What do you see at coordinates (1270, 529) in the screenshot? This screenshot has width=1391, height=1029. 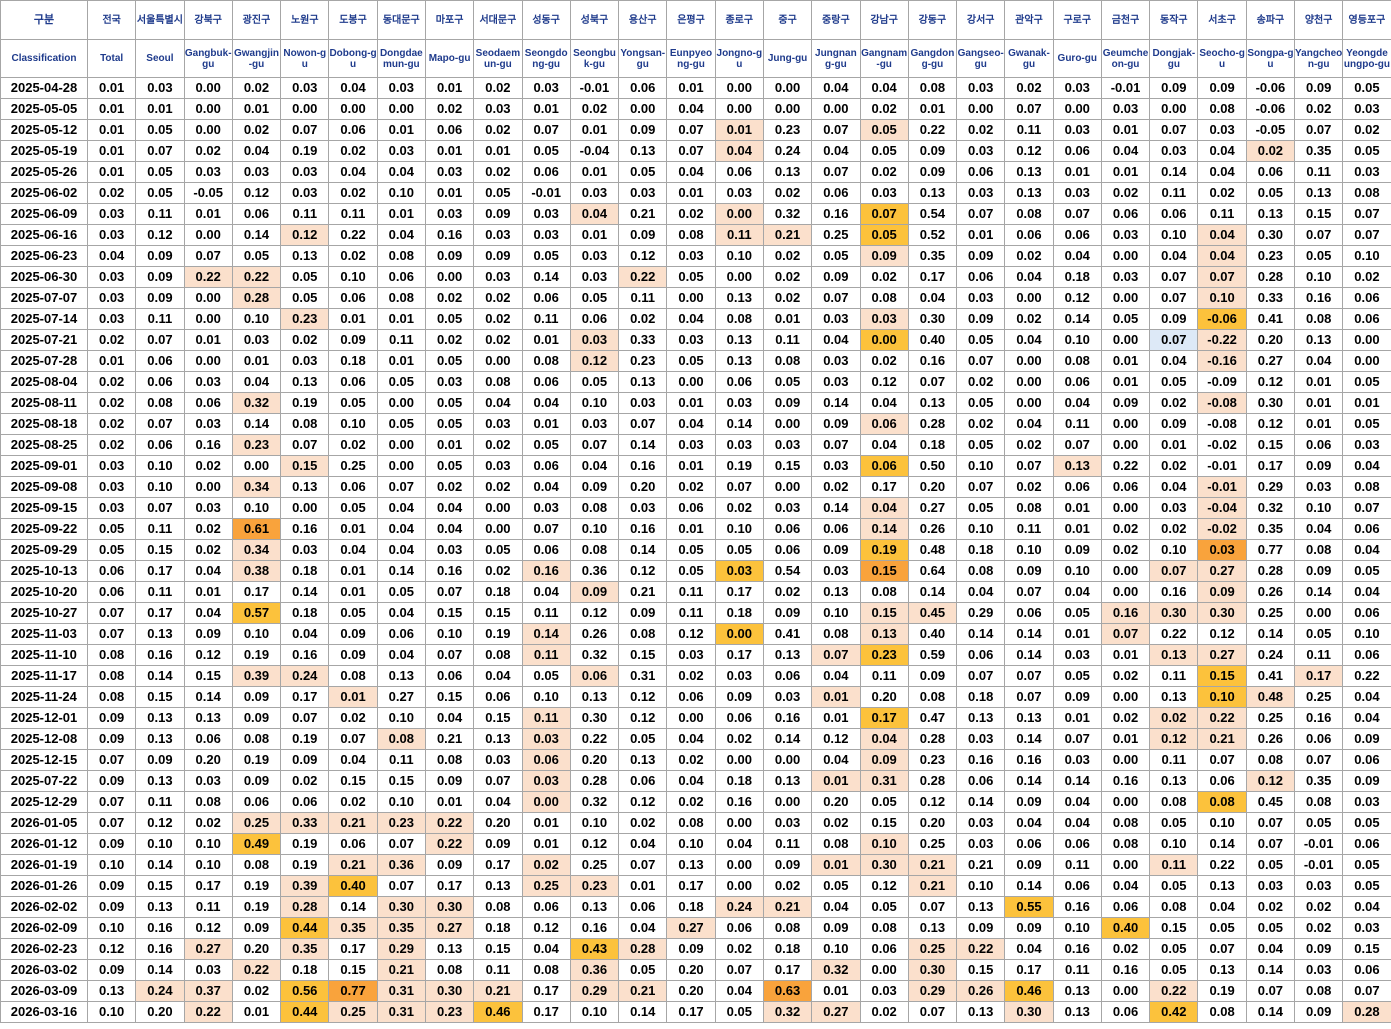 I see `table-cell: 0.35` at bounding box center [1270, 529].